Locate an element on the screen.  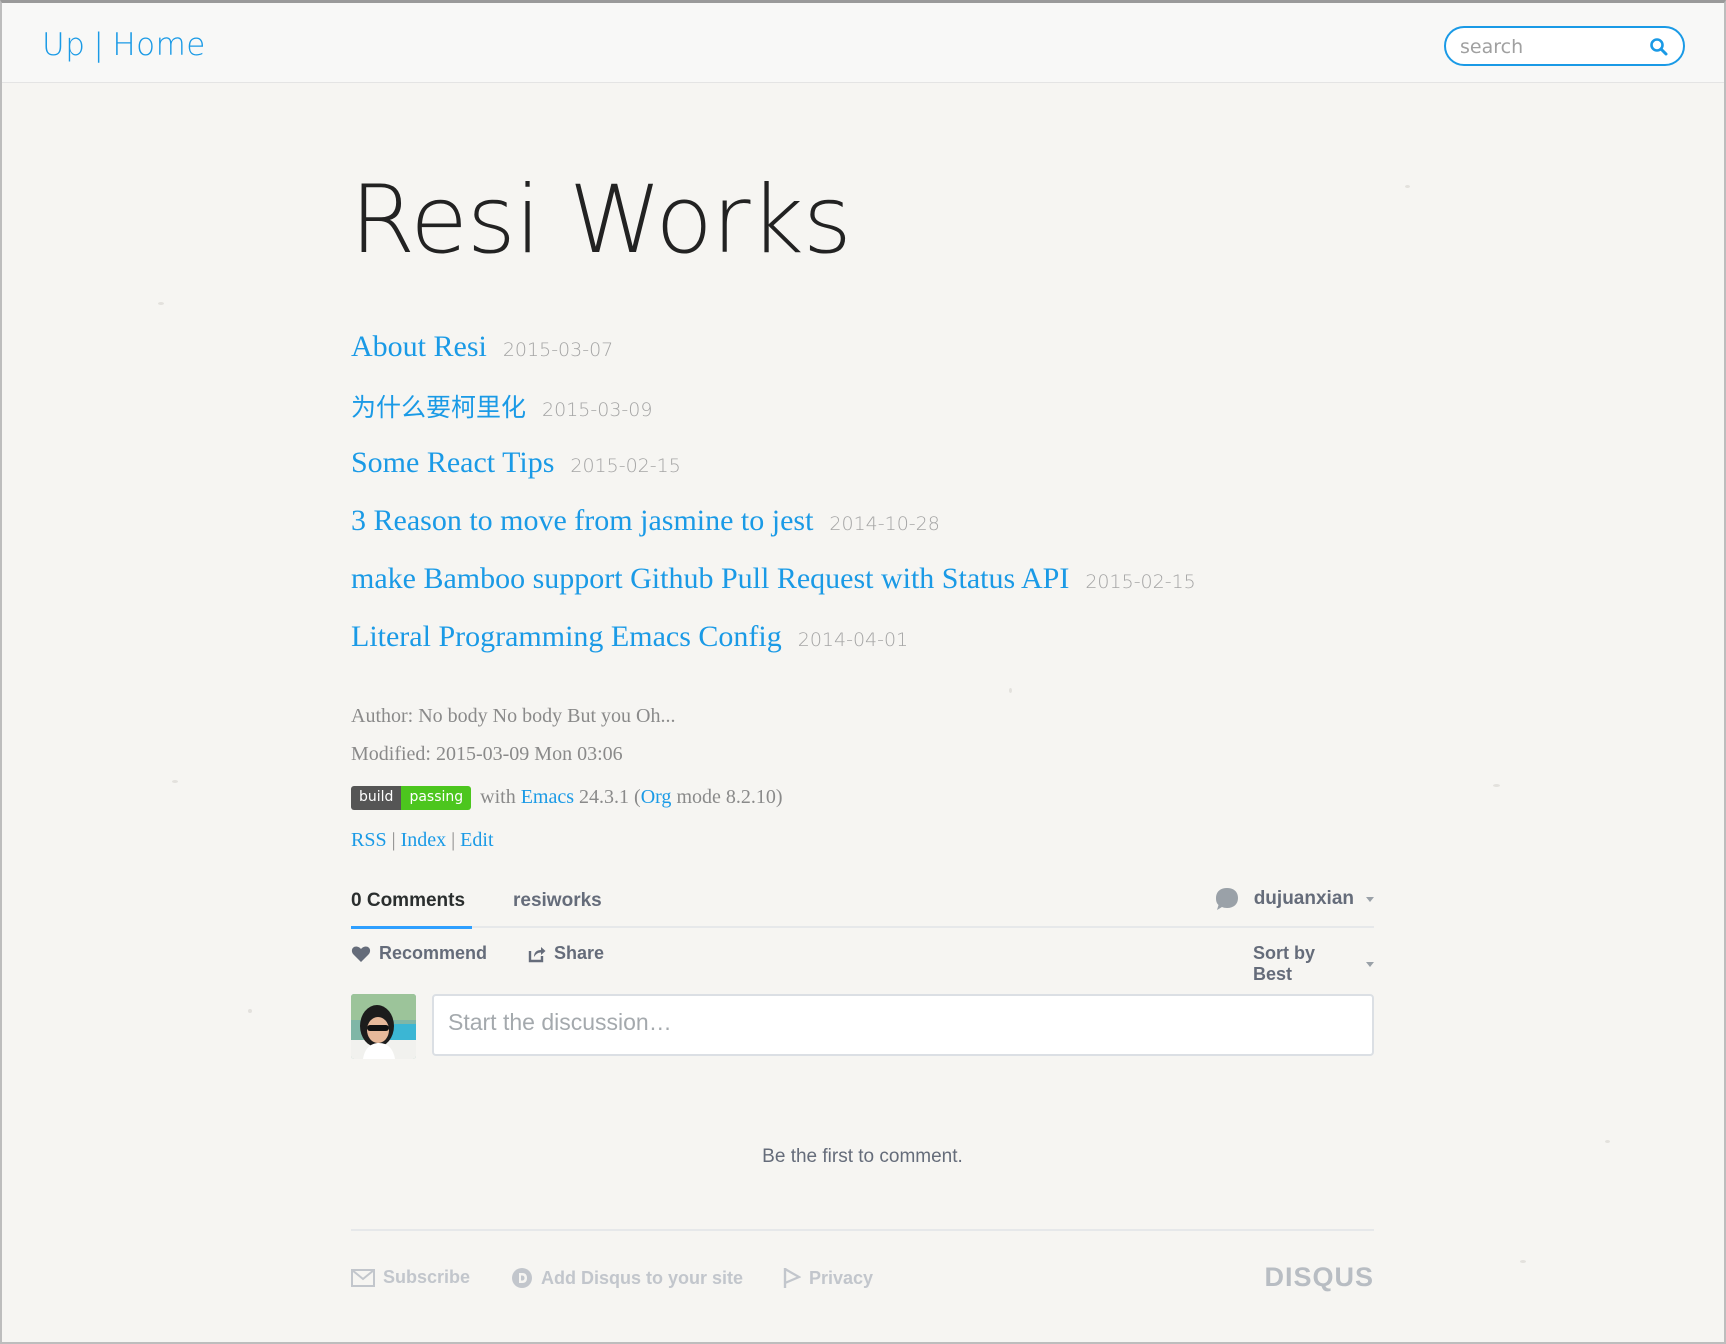
home-link: Home is located at coordinates (159, 45).